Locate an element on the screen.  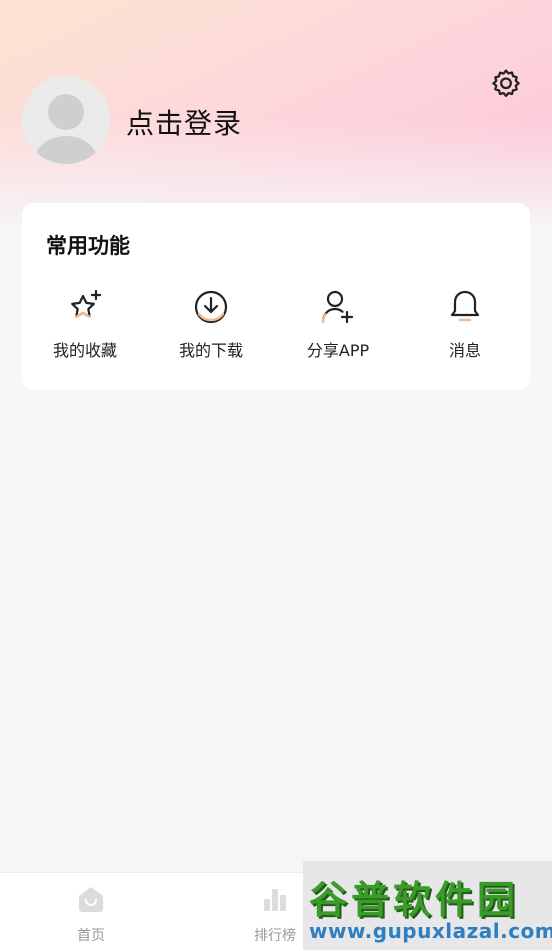
downloads-label: 我的下载 is located at coordinates (210, 350).